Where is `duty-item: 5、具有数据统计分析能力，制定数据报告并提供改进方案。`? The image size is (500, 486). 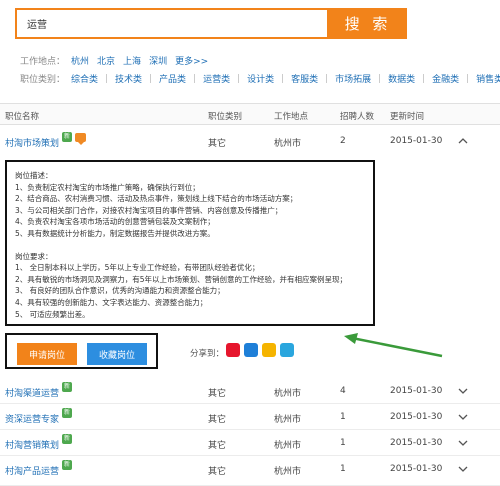
duty-item: 5、具有数据统计分析能力，制定数据报告并提供改进方案。 is located at coordinates (115, 233).